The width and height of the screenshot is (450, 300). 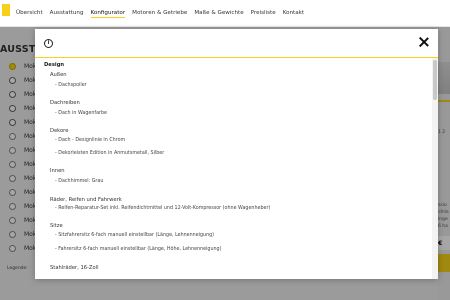 What do you see at coordinates (108, 13) in the screenshot?
I see `nav-item-konfigurator: Konfigurator` at bounding box center [108, 13].